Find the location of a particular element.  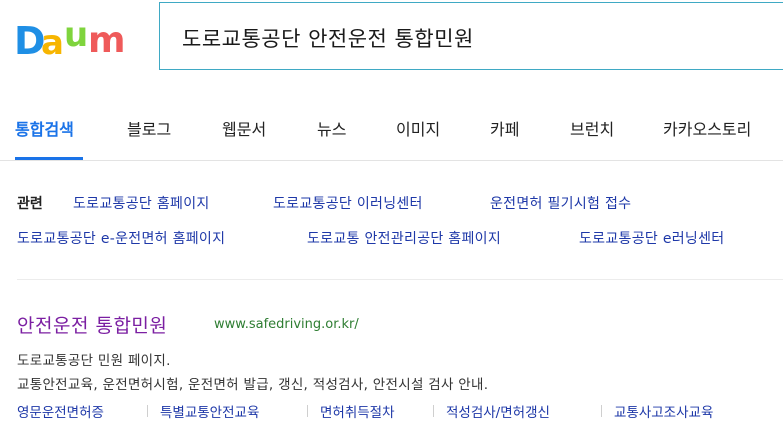

search-input: 도로교통공단 안전운전 통합민원 is located at coordinates (471, 36).